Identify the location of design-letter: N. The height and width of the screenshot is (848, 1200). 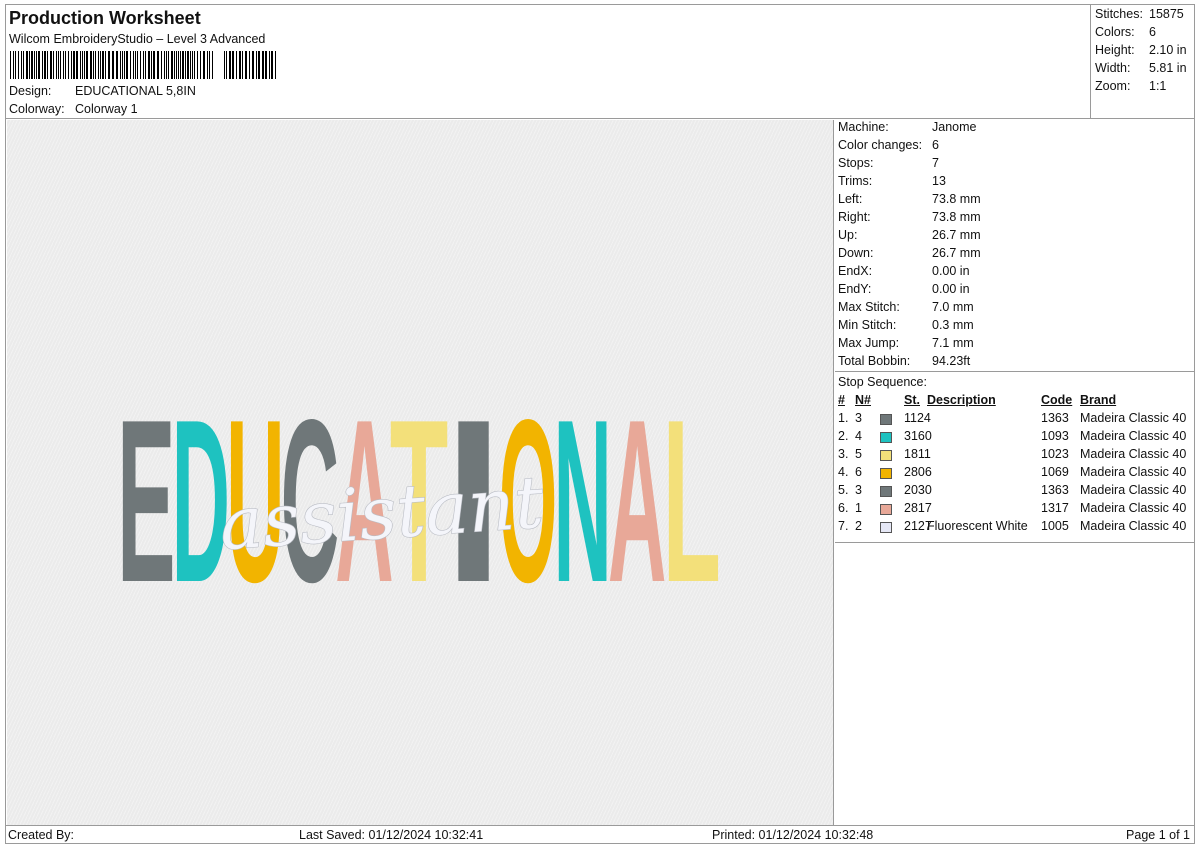
(582, 501).